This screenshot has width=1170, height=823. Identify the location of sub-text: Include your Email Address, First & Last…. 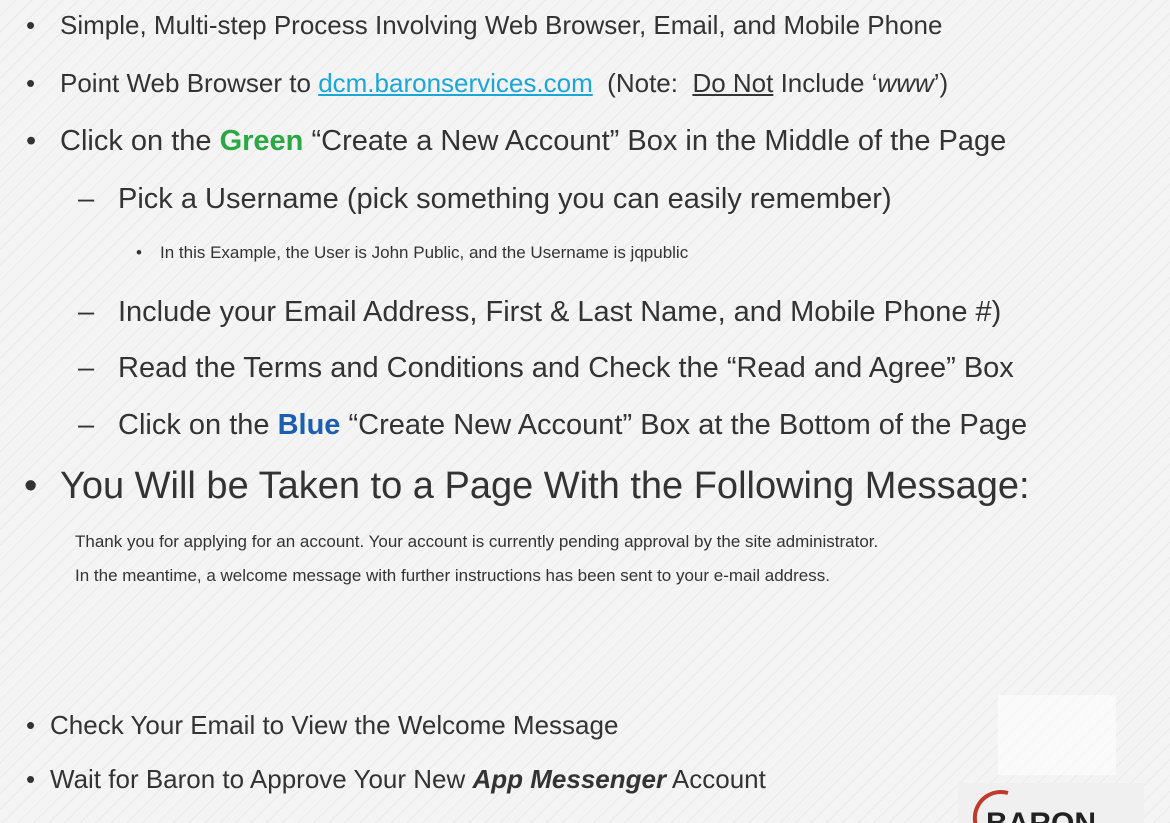
(560, 312).